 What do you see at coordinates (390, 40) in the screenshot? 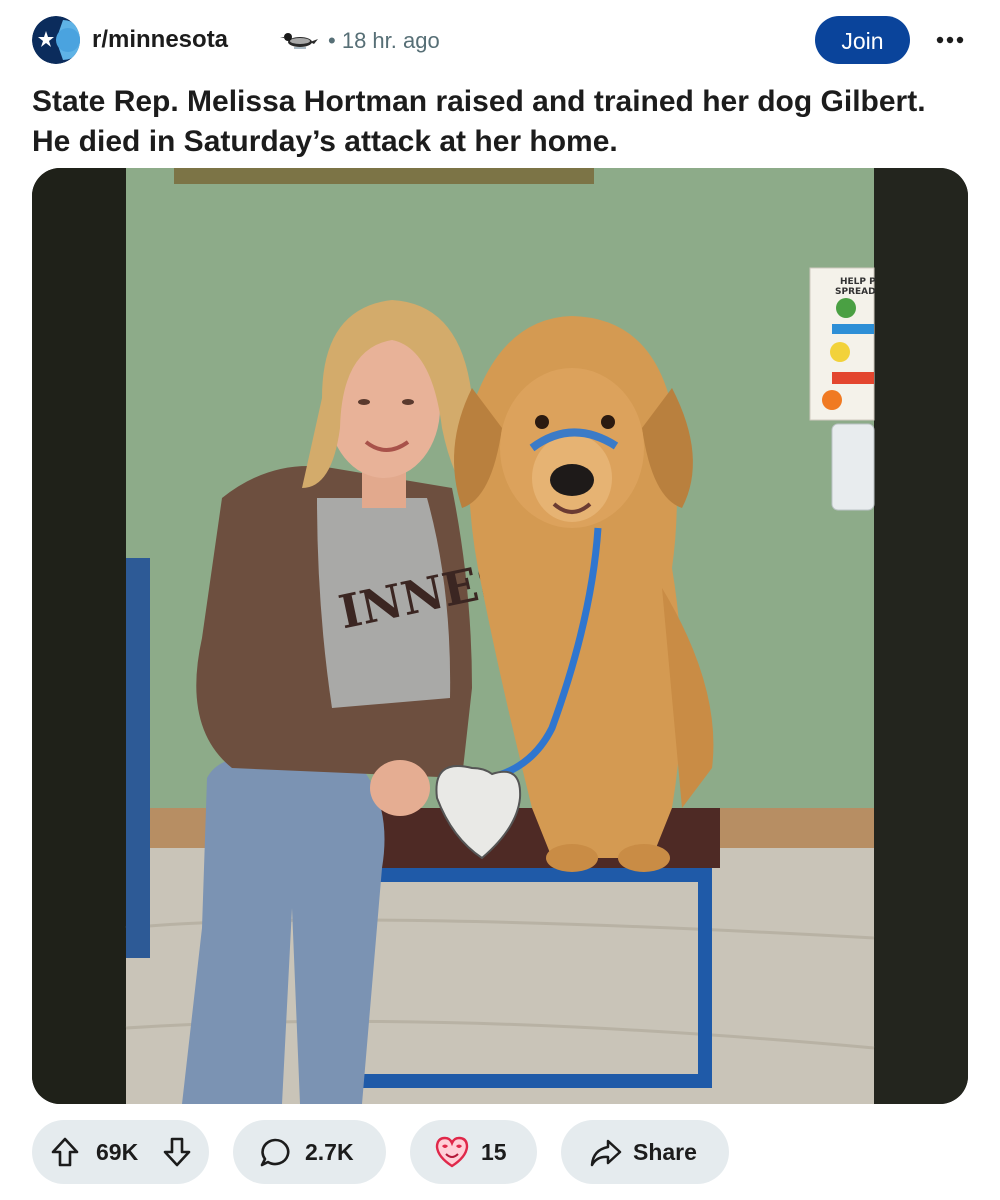
I see `post-age: 18 hr. ago` at bounding box center [390, 40].